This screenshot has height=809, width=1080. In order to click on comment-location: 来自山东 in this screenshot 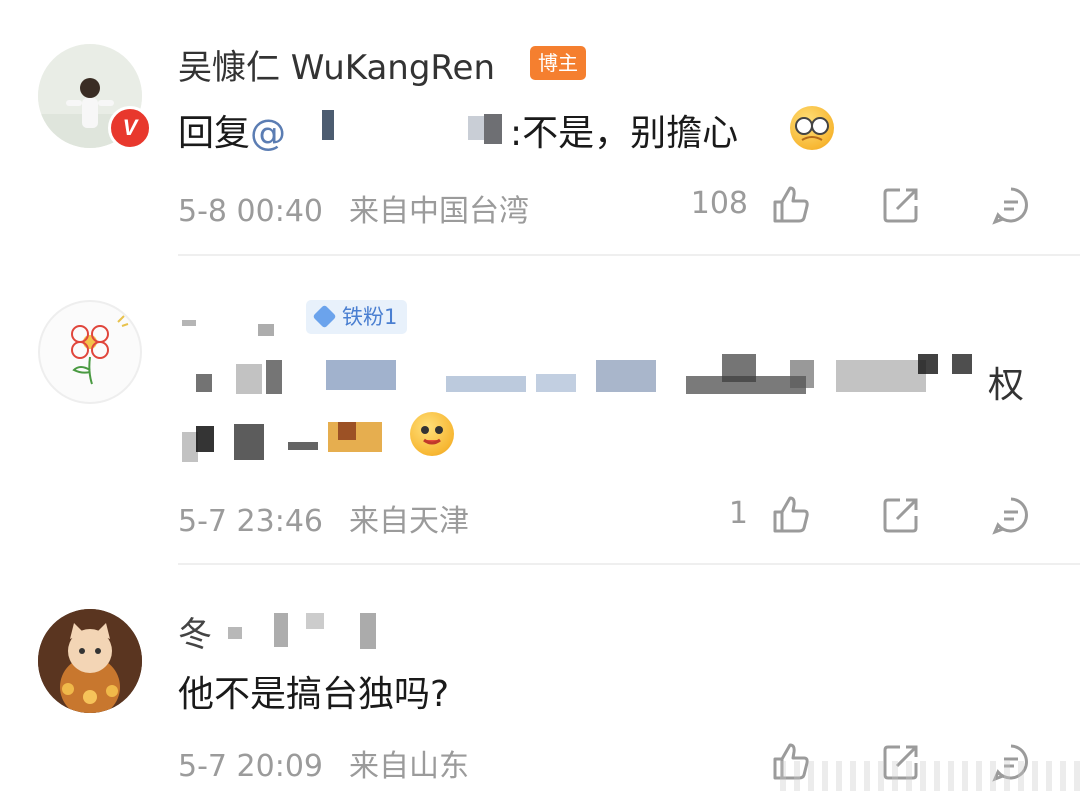, I will do `click(409, 766)`.